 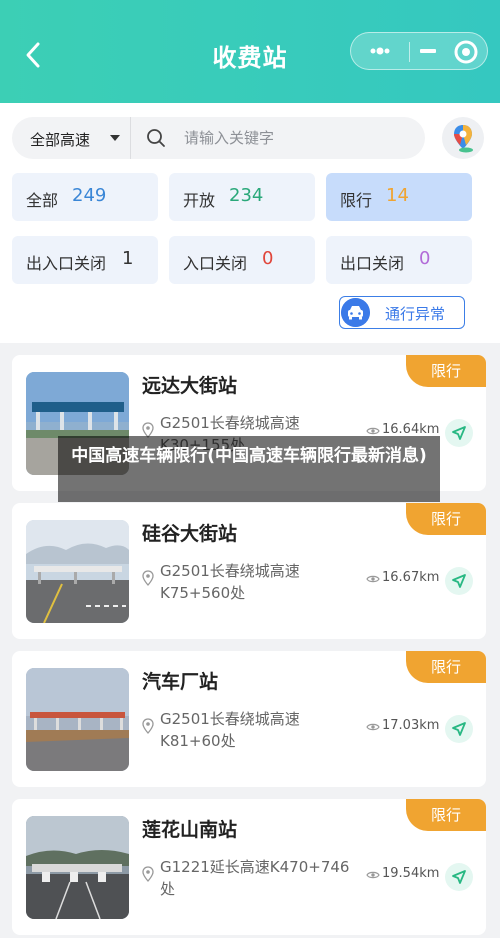 I want to click on highway-scope-dropdown: 全部高速, so click(x=71, y=138).